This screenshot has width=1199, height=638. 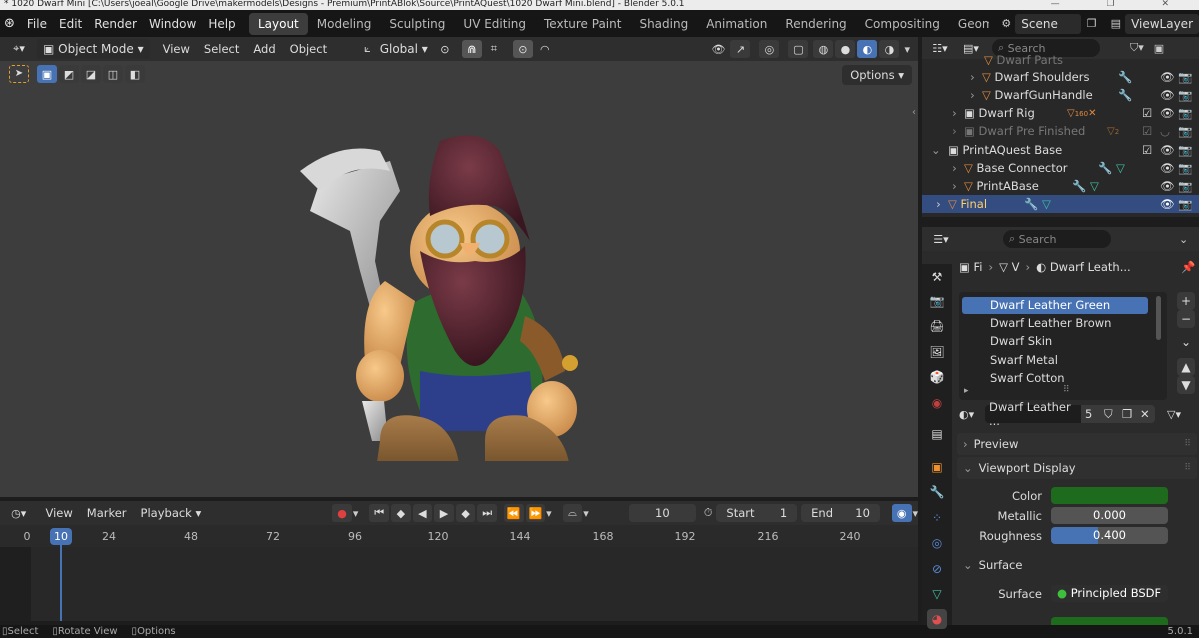 What do you see at coordinates (459, 536) in the screenshot?
I see `timeline-ruler: 0 10 24 48 72 96 120 144 168 192 216 240` at bounding box center [459, 536].